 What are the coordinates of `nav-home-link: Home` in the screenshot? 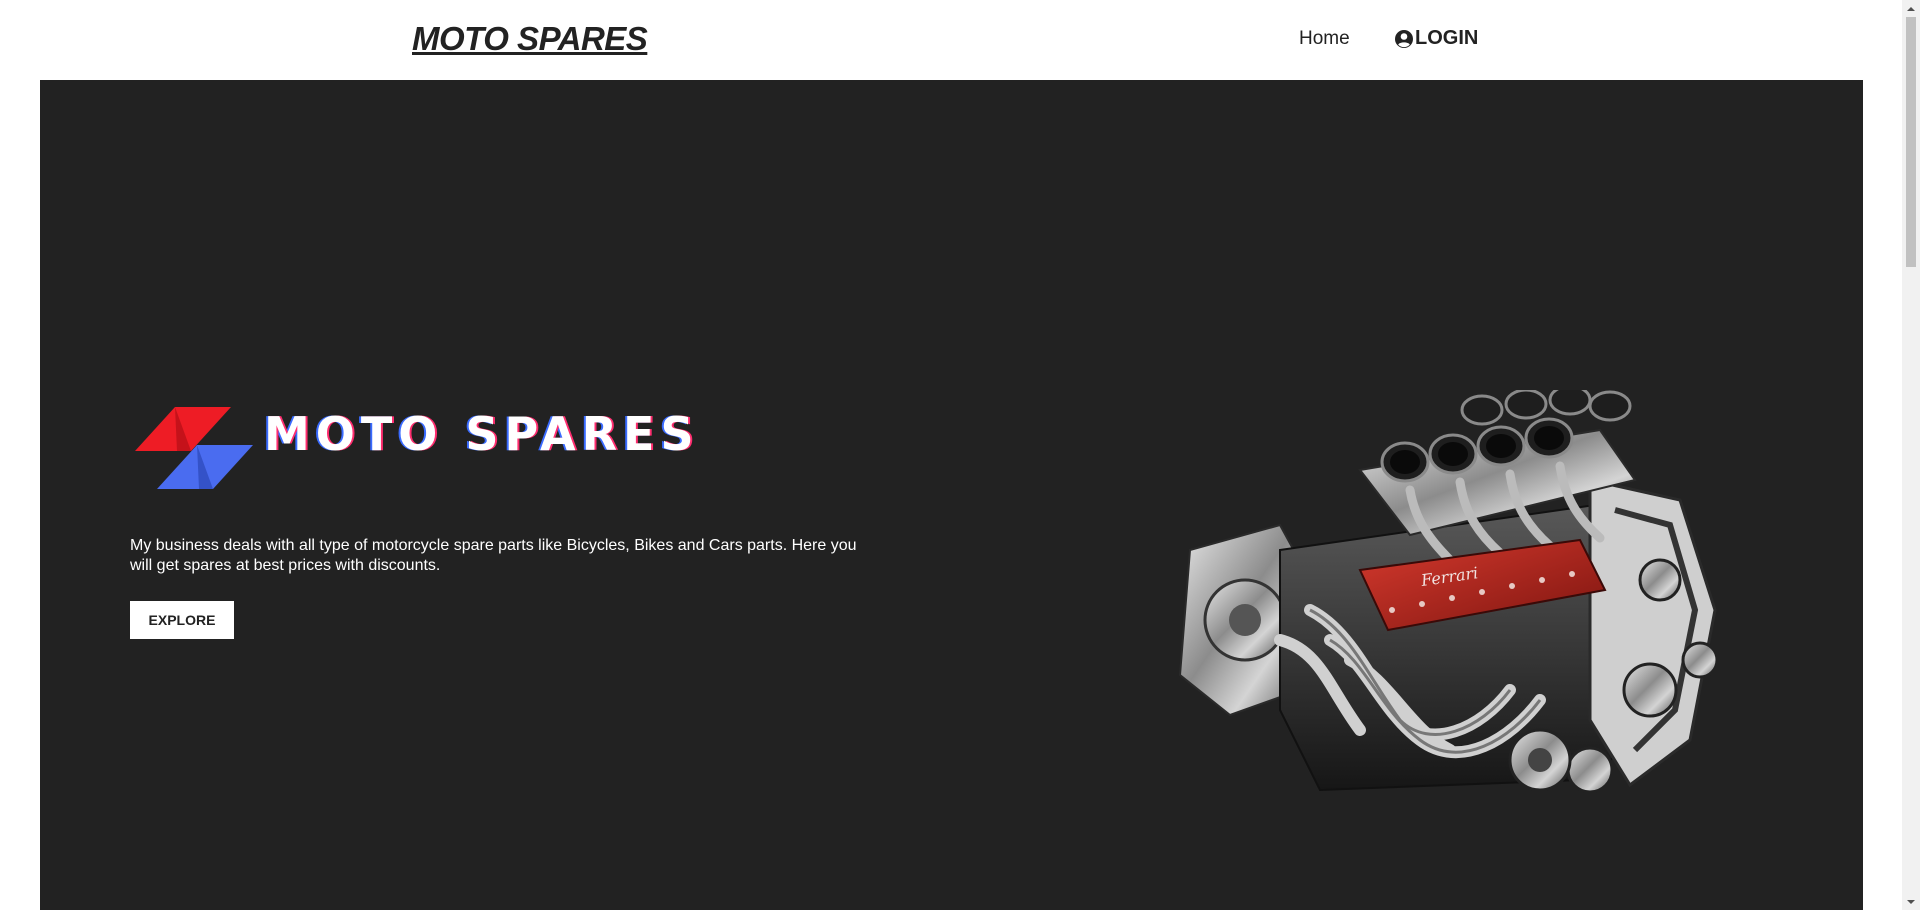 It's located at (1324, 39).